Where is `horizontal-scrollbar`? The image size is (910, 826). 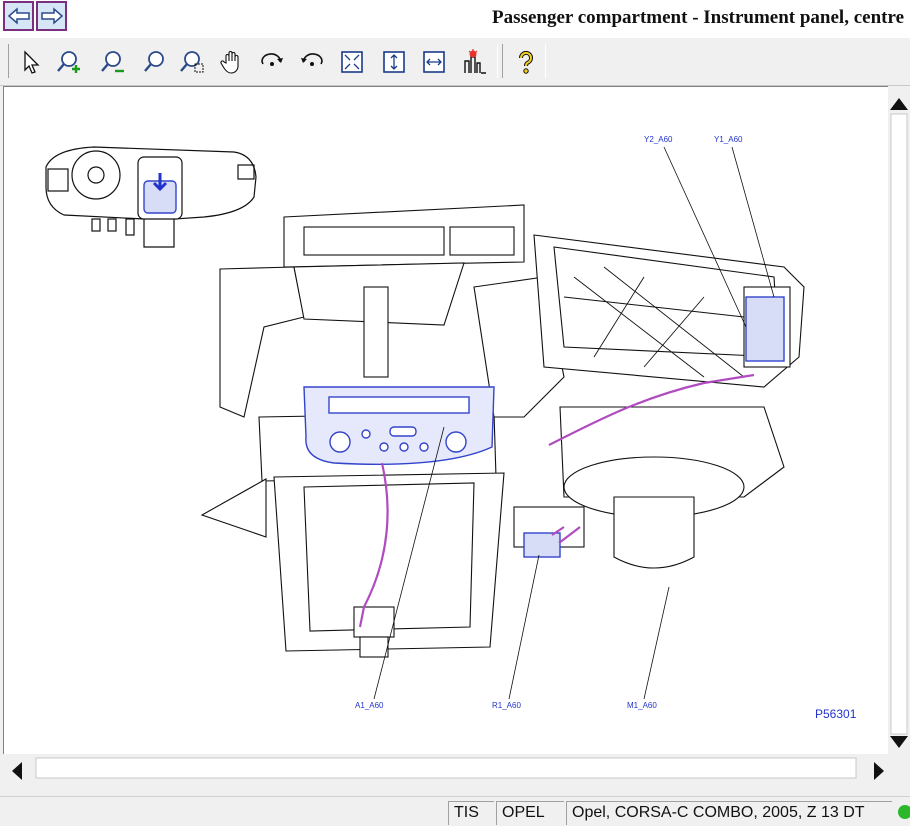
horizontal-scrollbar is located at coordinates (444, 773).